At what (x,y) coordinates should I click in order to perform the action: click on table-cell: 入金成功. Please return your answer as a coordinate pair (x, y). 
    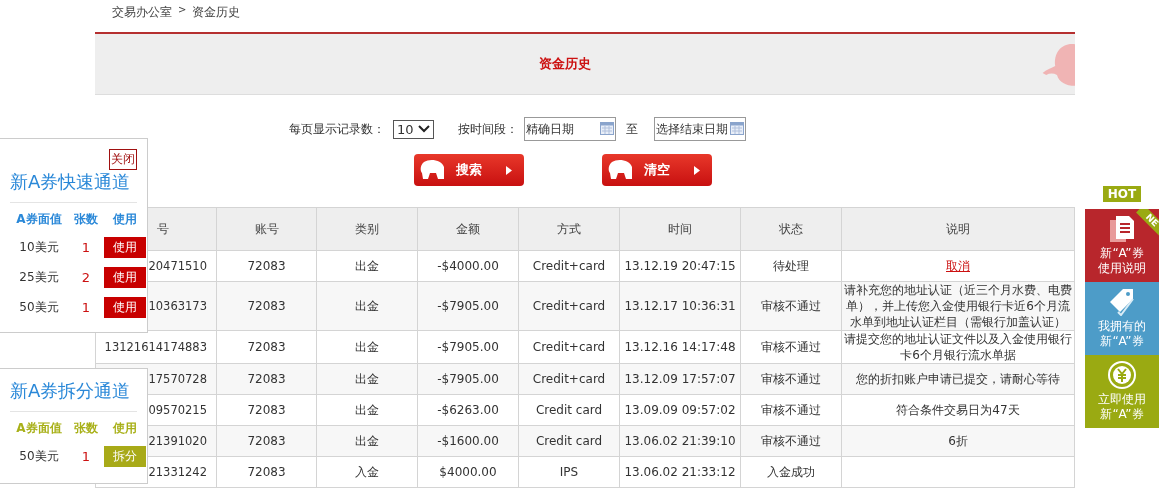
    Looking at the image, I should click on (791, 472).